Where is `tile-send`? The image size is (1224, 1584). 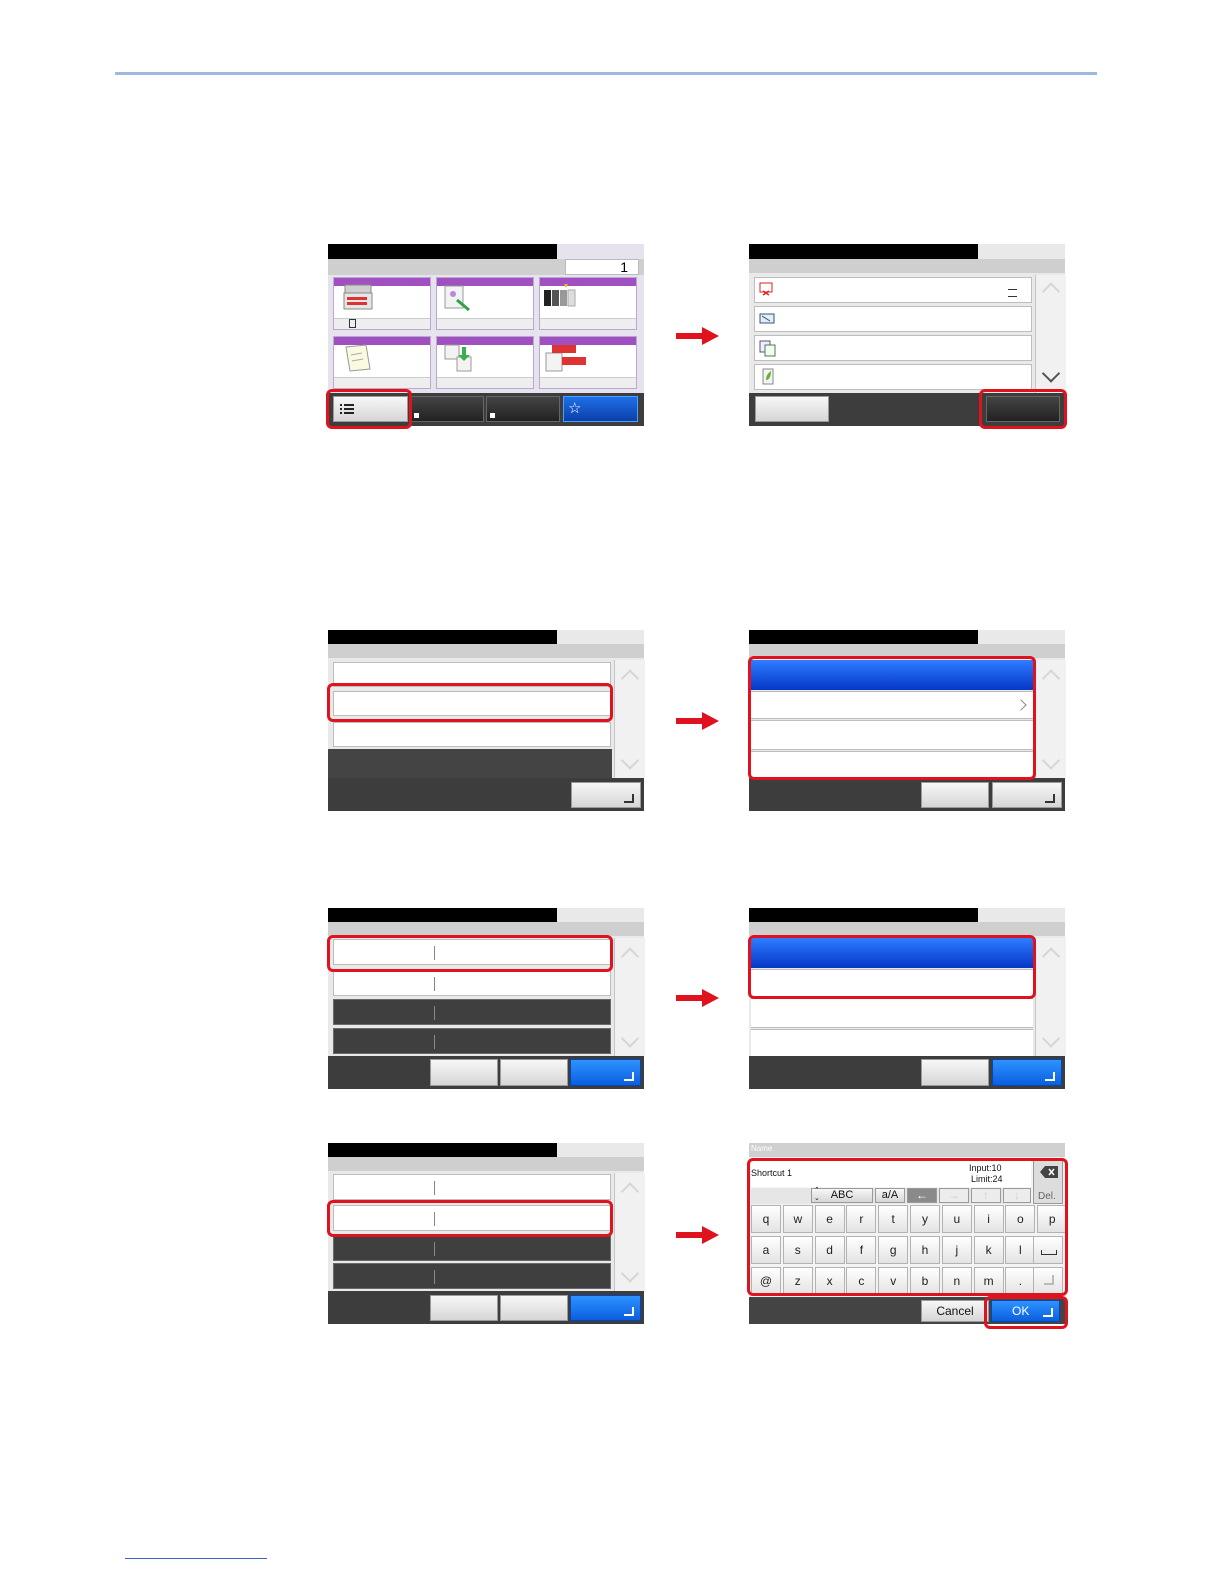 tile-send is located at coordinates (485, 303).